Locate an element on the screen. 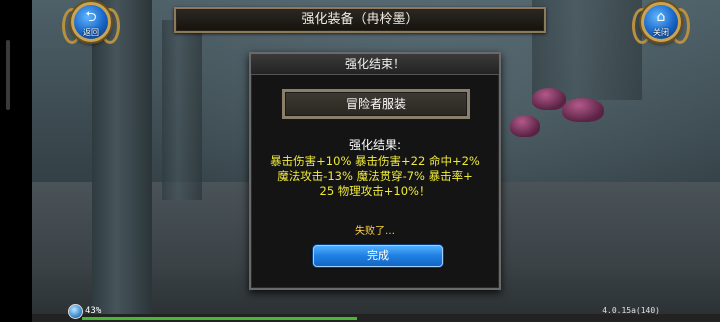 The width and height of the screenshot is (720, 322). result-line: 25 物理攻击+10%！ is located at coordinates (375, 191).